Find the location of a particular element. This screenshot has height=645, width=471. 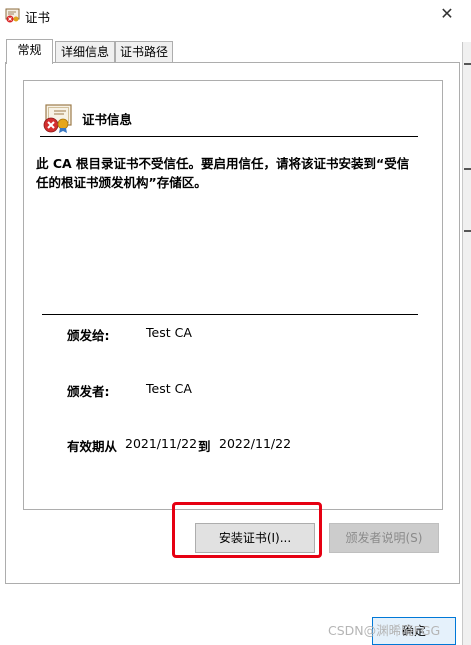

trust-warning-text: 此 CA 根目录证书不受信任。要启用信任，请将该证书安装到“受信 is located at coordinates (223, 163).